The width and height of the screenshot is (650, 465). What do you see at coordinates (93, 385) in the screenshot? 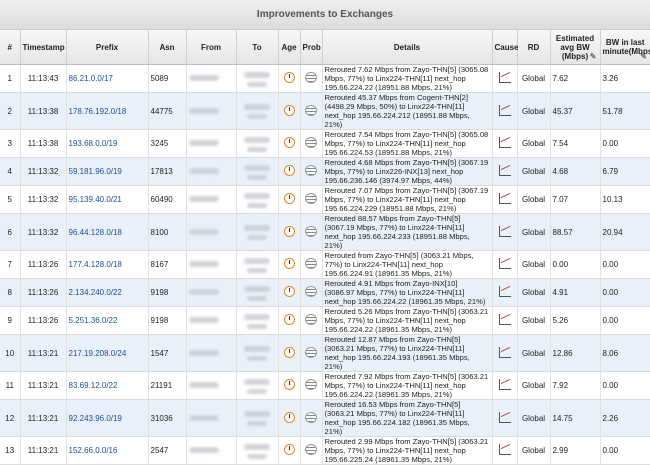
I see `prefix-link: 83.69.12.0/22` at bounding box center [93, 385].